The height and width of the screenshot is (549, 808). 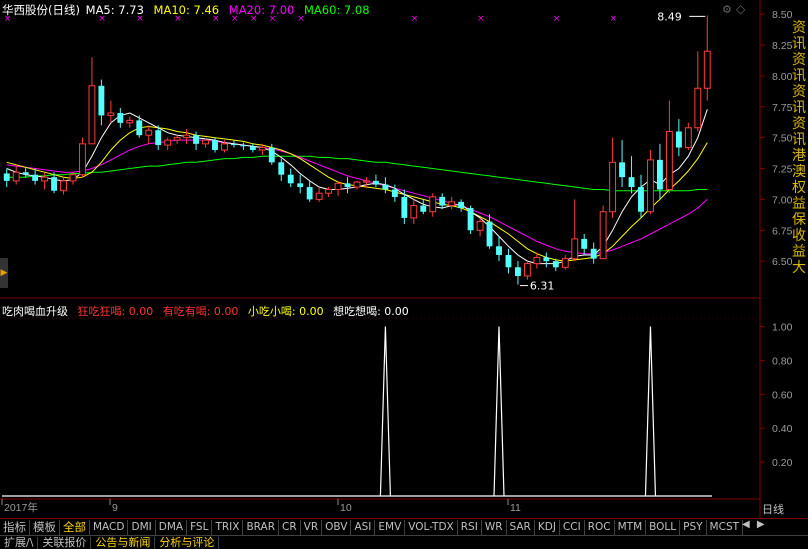 What do you see at coordinates (740, 9) in the screenshot?
I see `diamond-icon: ◇` at bounding box center [740, 9].